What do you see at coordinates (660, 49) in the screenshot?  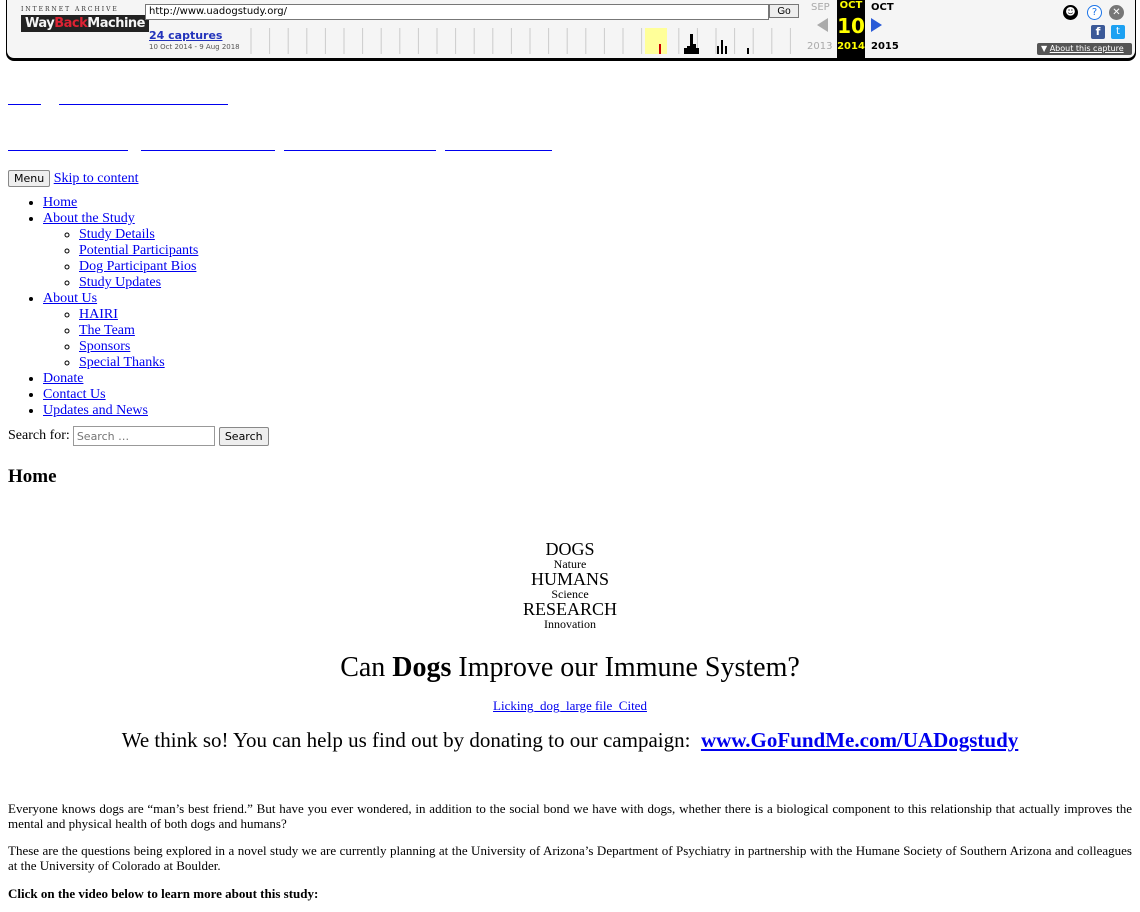 I see `sparkline-selected-capture` at bounding box center [660, 49].